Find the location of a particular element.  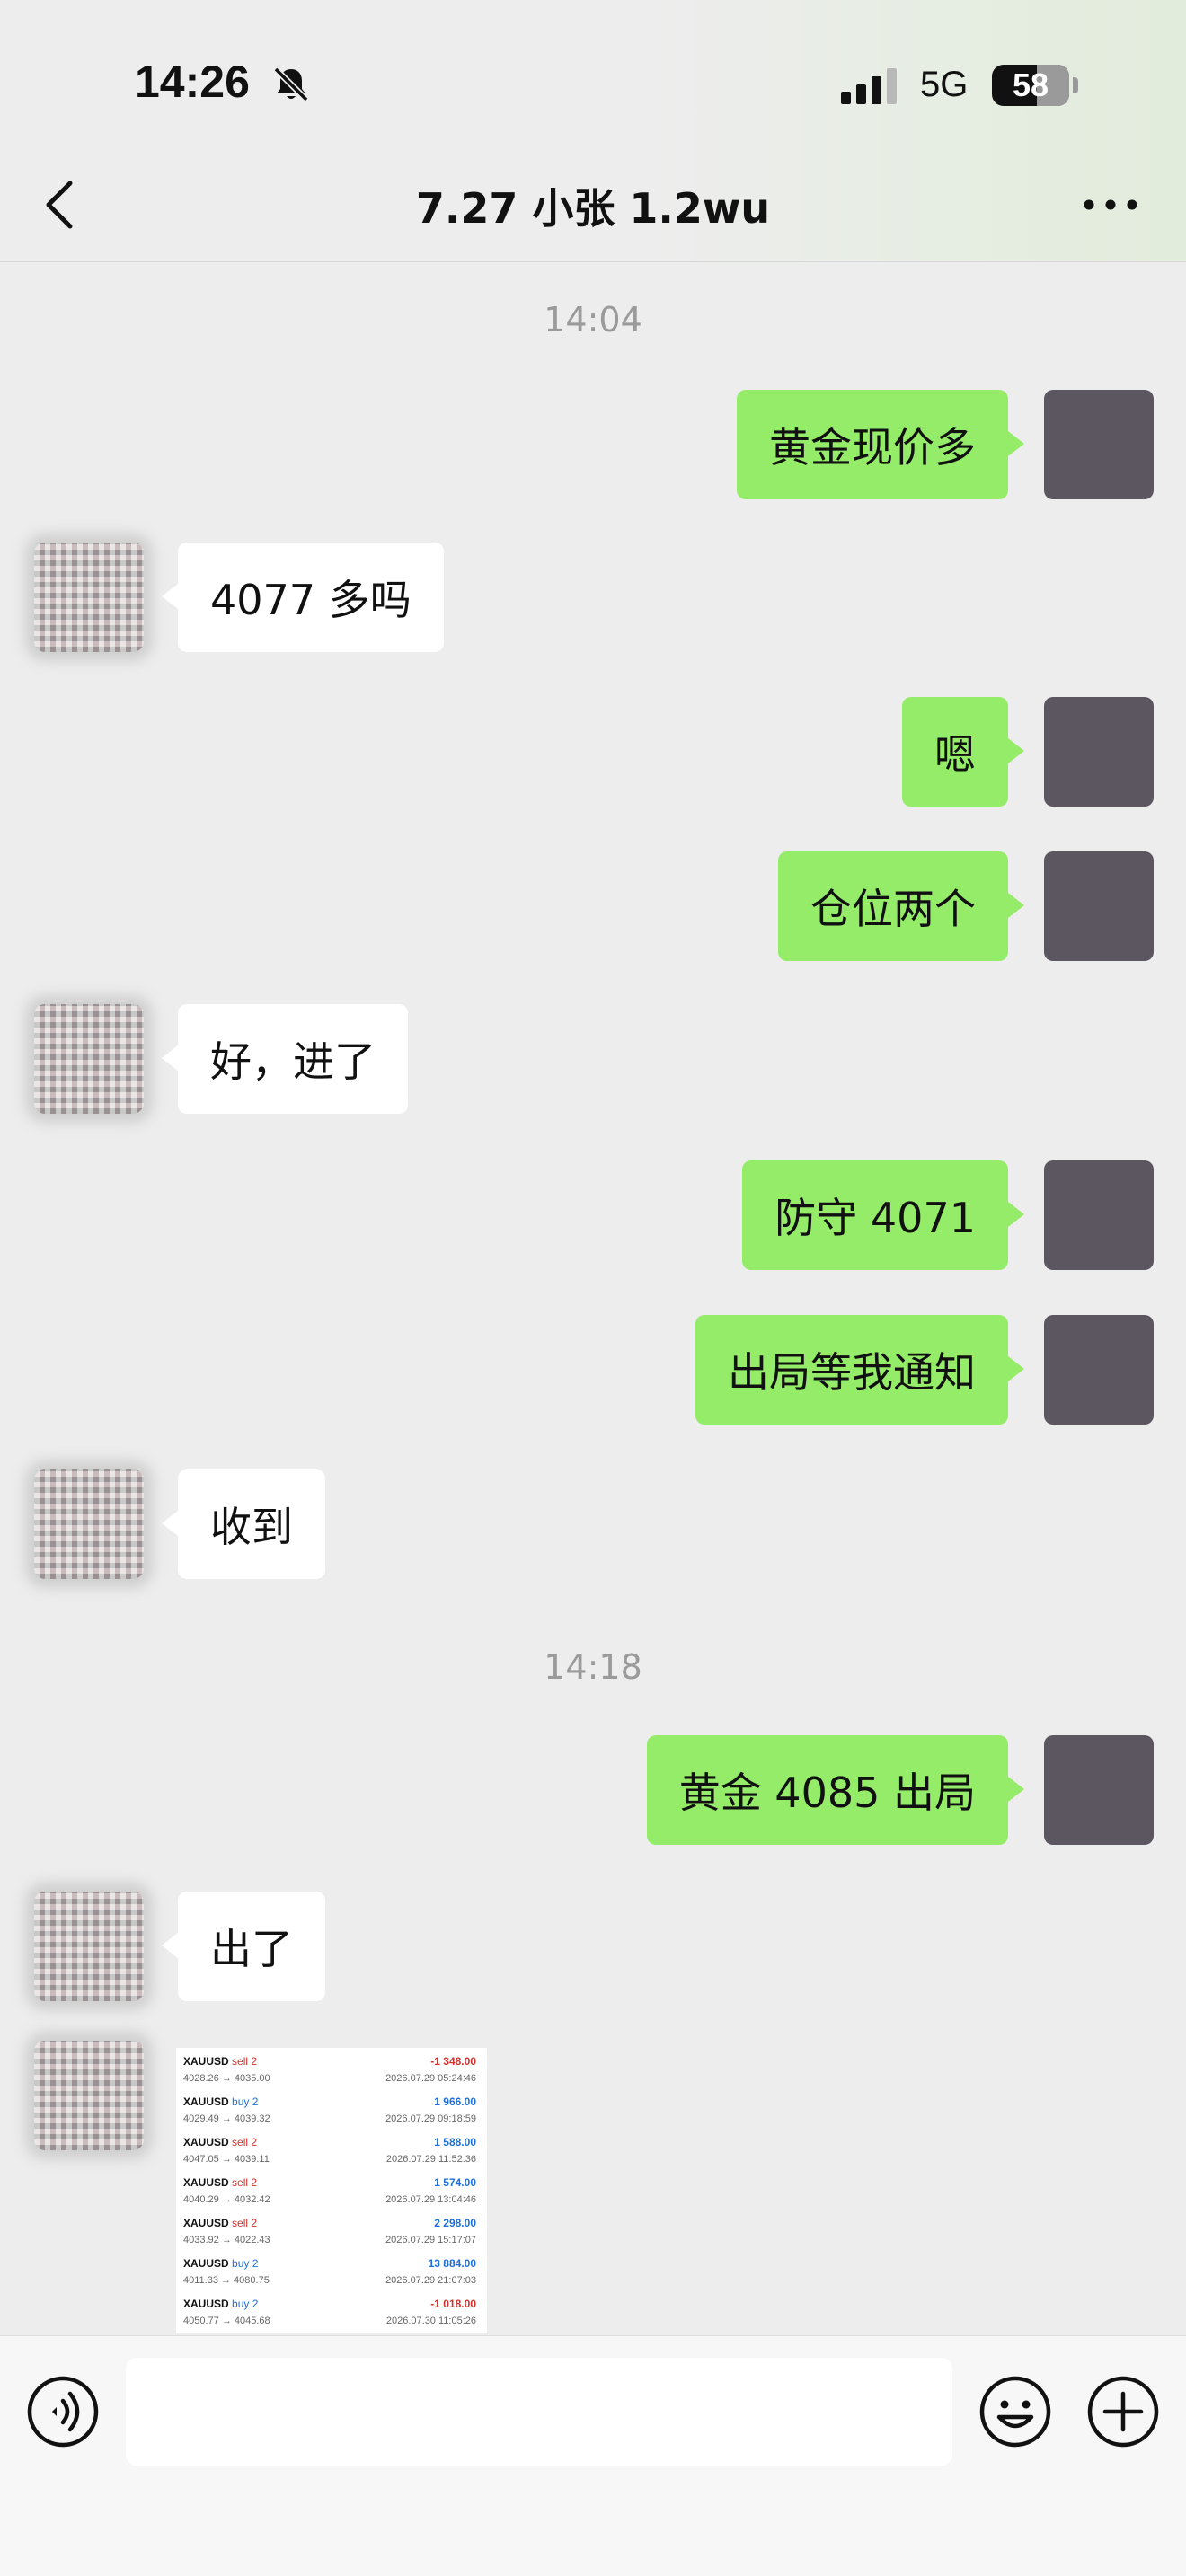

plus-circle-icon is located at coordinates (1123, 2411).